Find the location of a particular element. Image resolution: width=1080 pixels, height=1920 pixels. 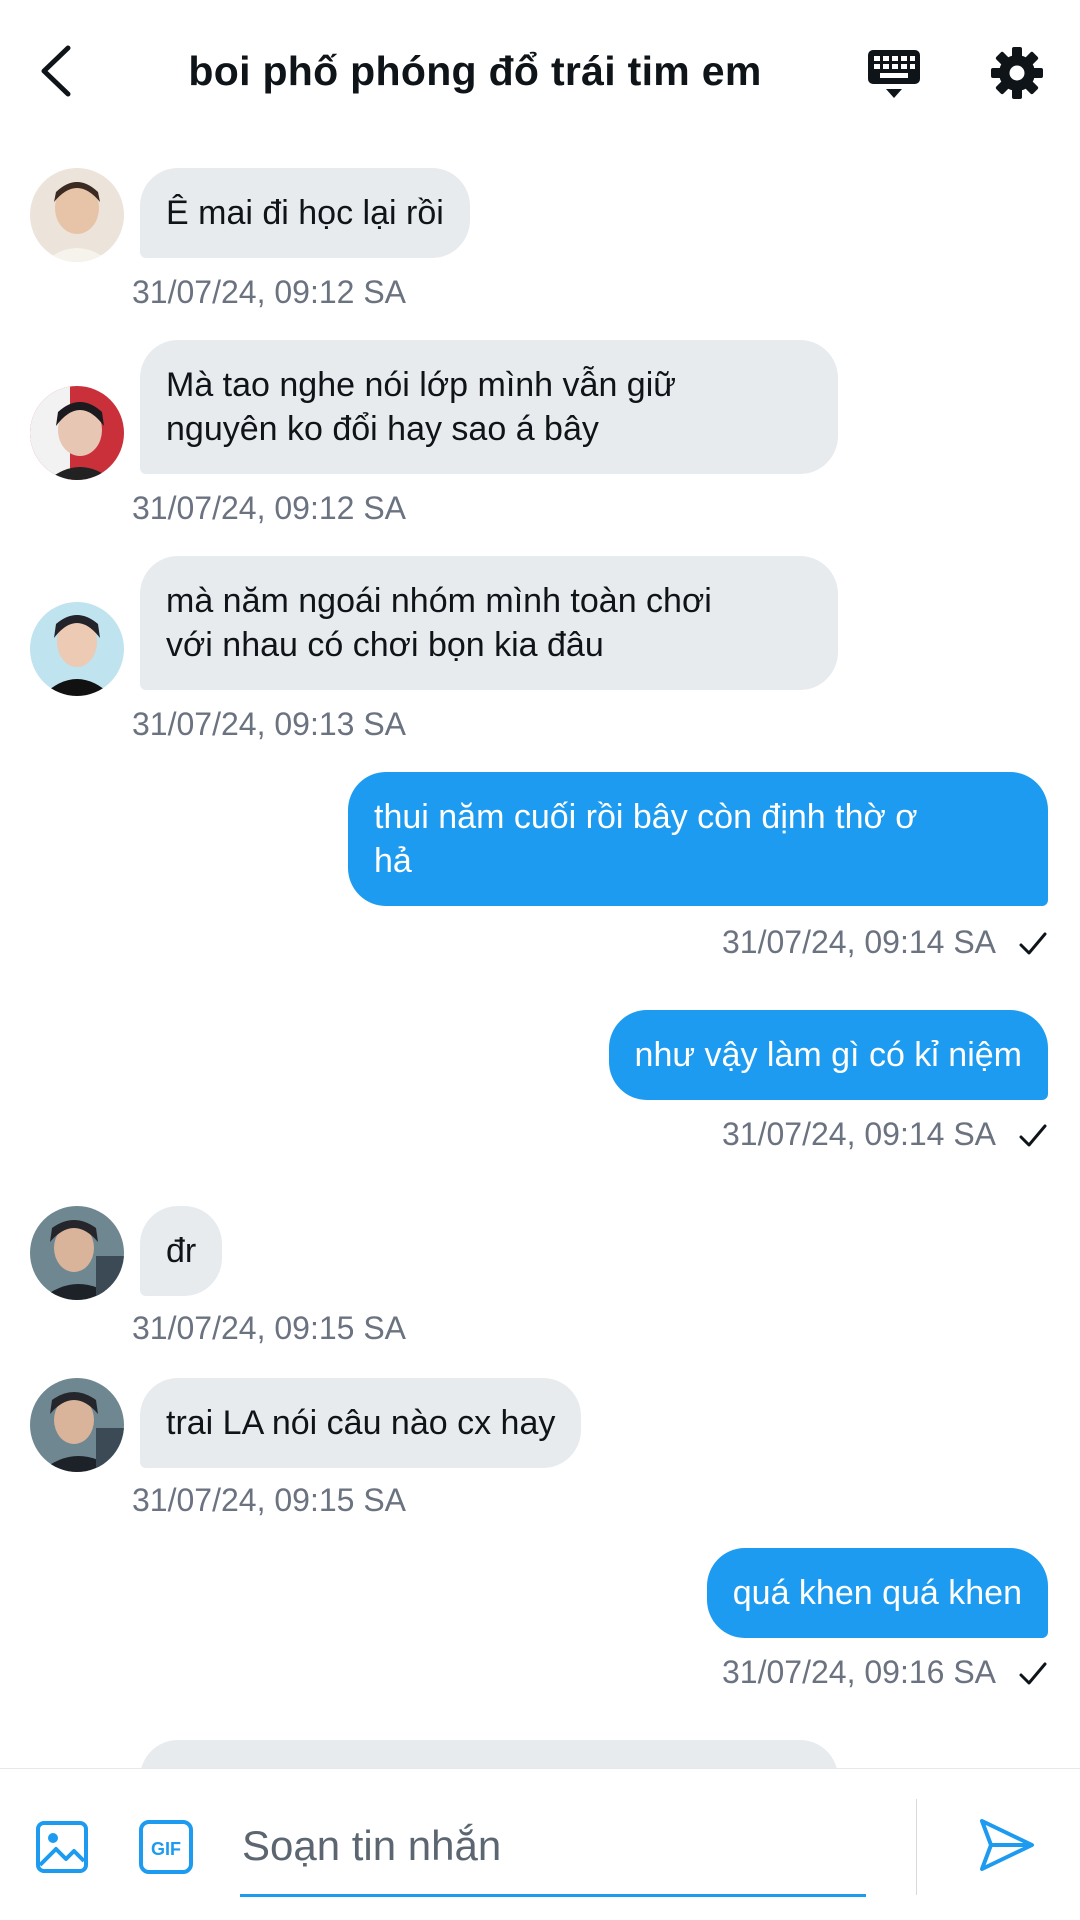

message-text: đr is located at coordinates (181, 1251).